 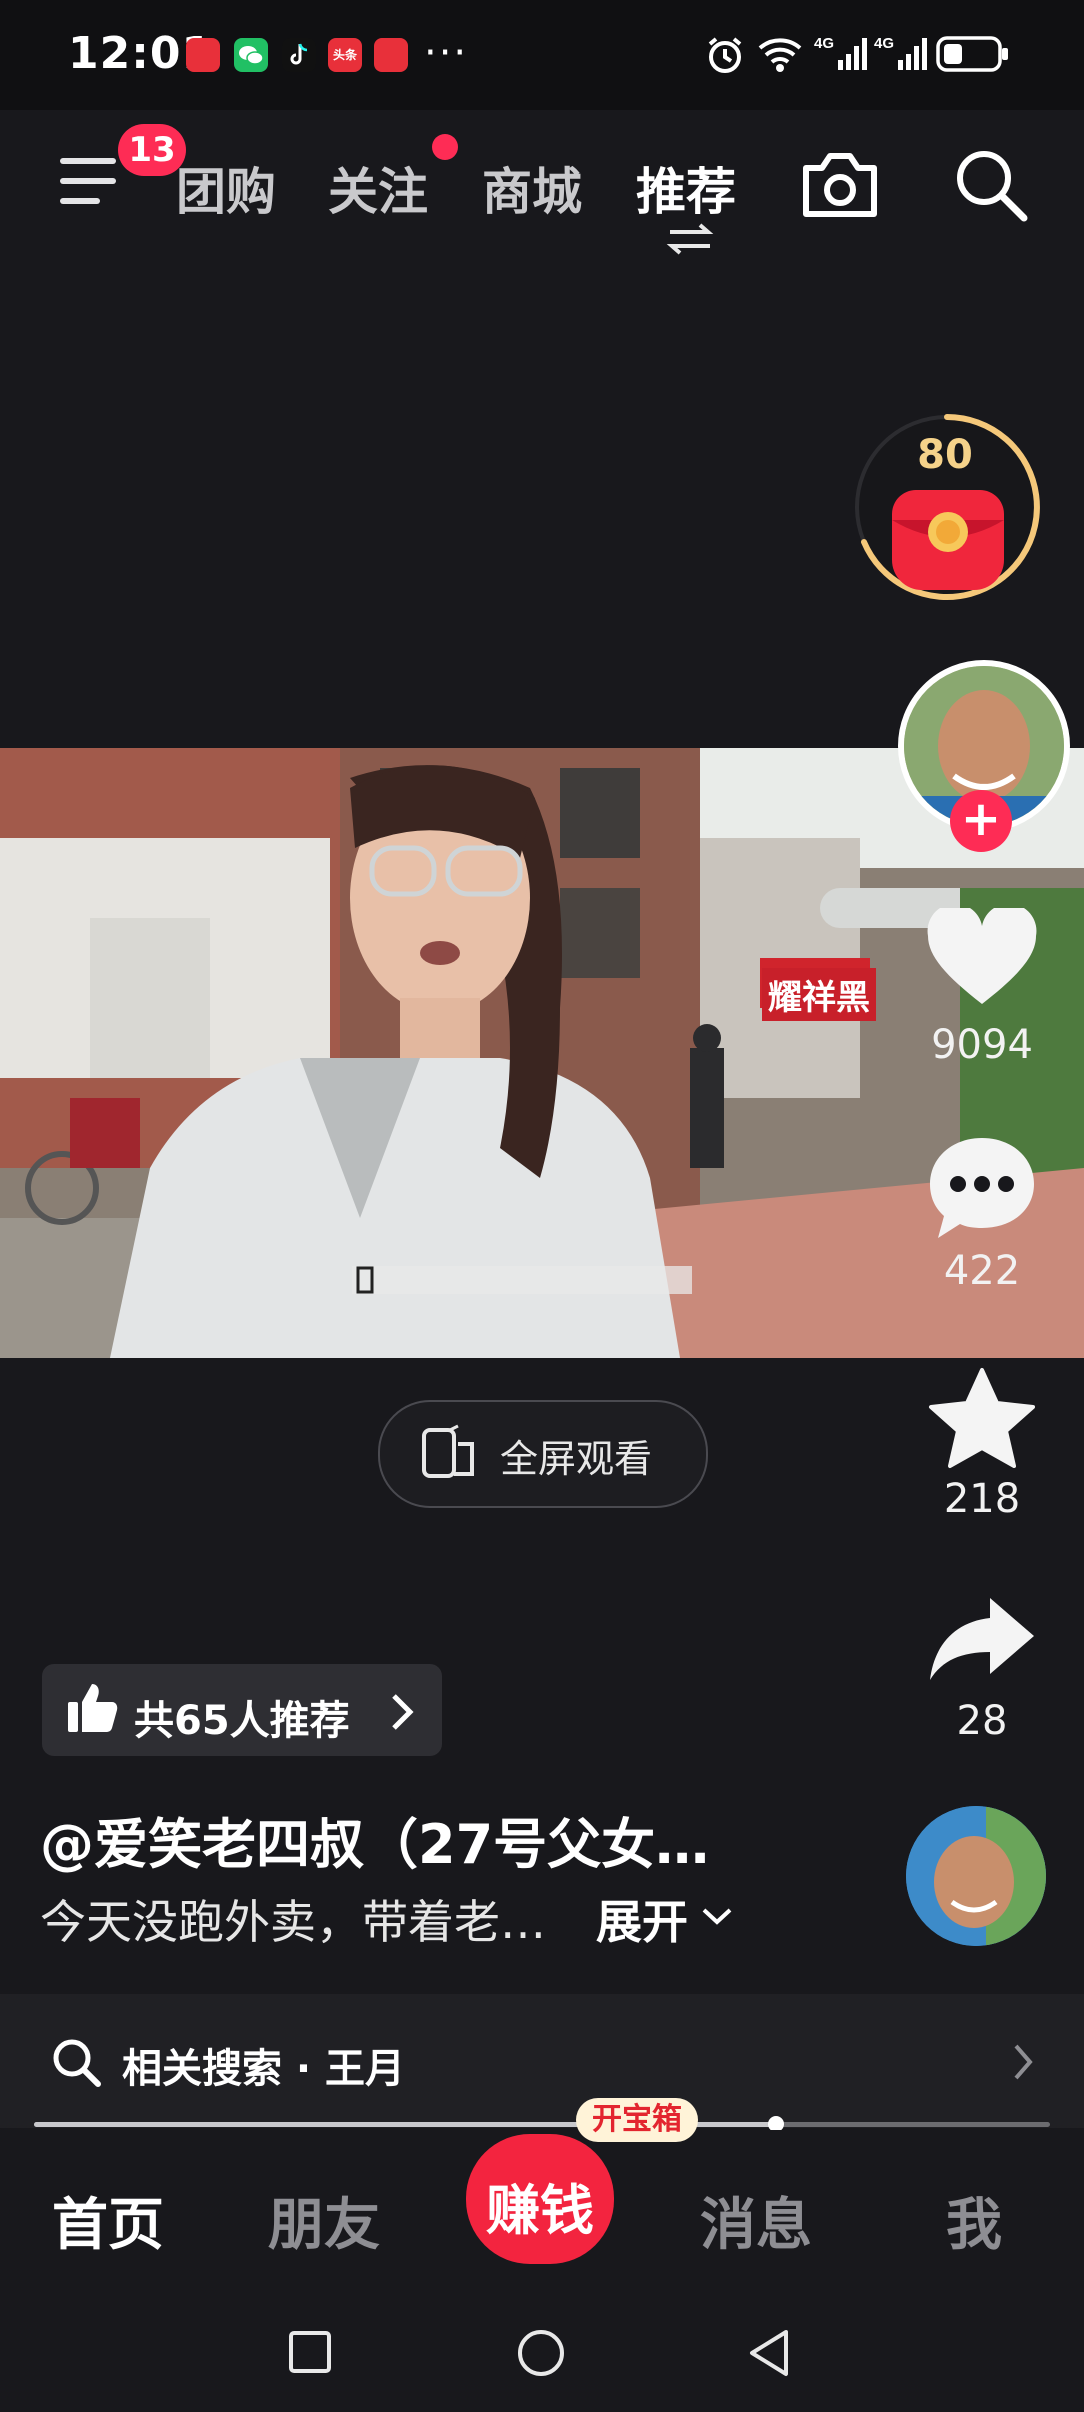 I want to click on alarm-icon, so click(x=725, y=57).